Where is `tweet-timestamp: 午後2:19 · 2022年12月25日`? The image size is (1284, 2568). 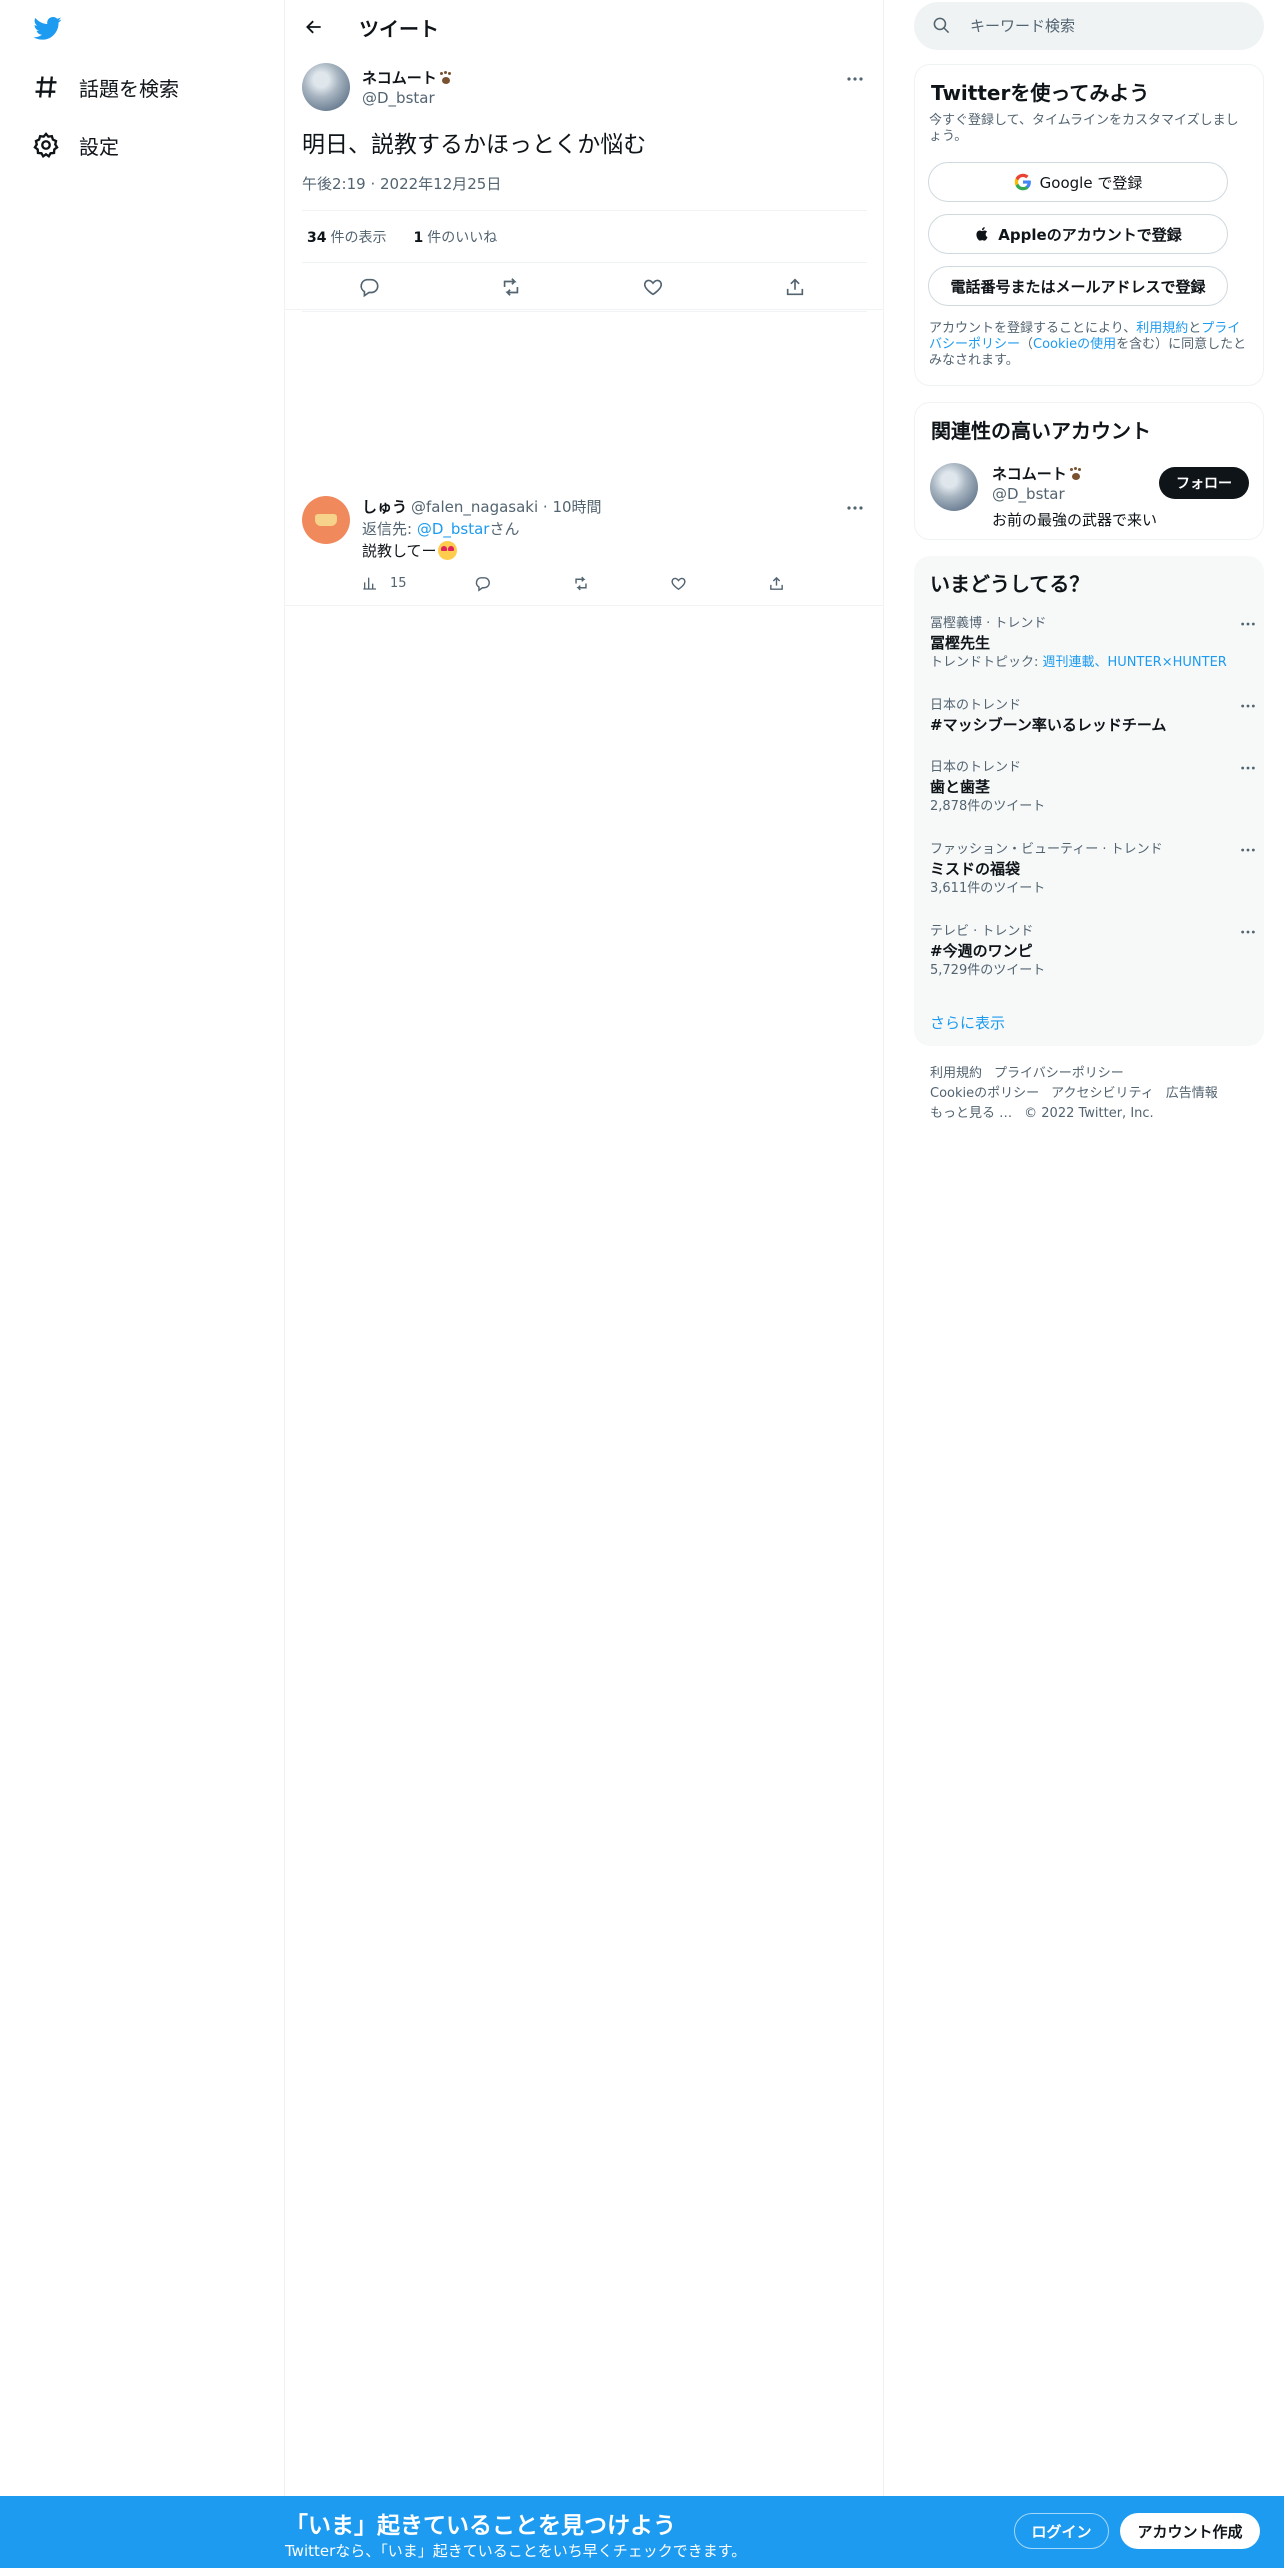 tweet-timestamp: 午後2:19 · 2022年12月25日 is located at coordinates (401, 183).